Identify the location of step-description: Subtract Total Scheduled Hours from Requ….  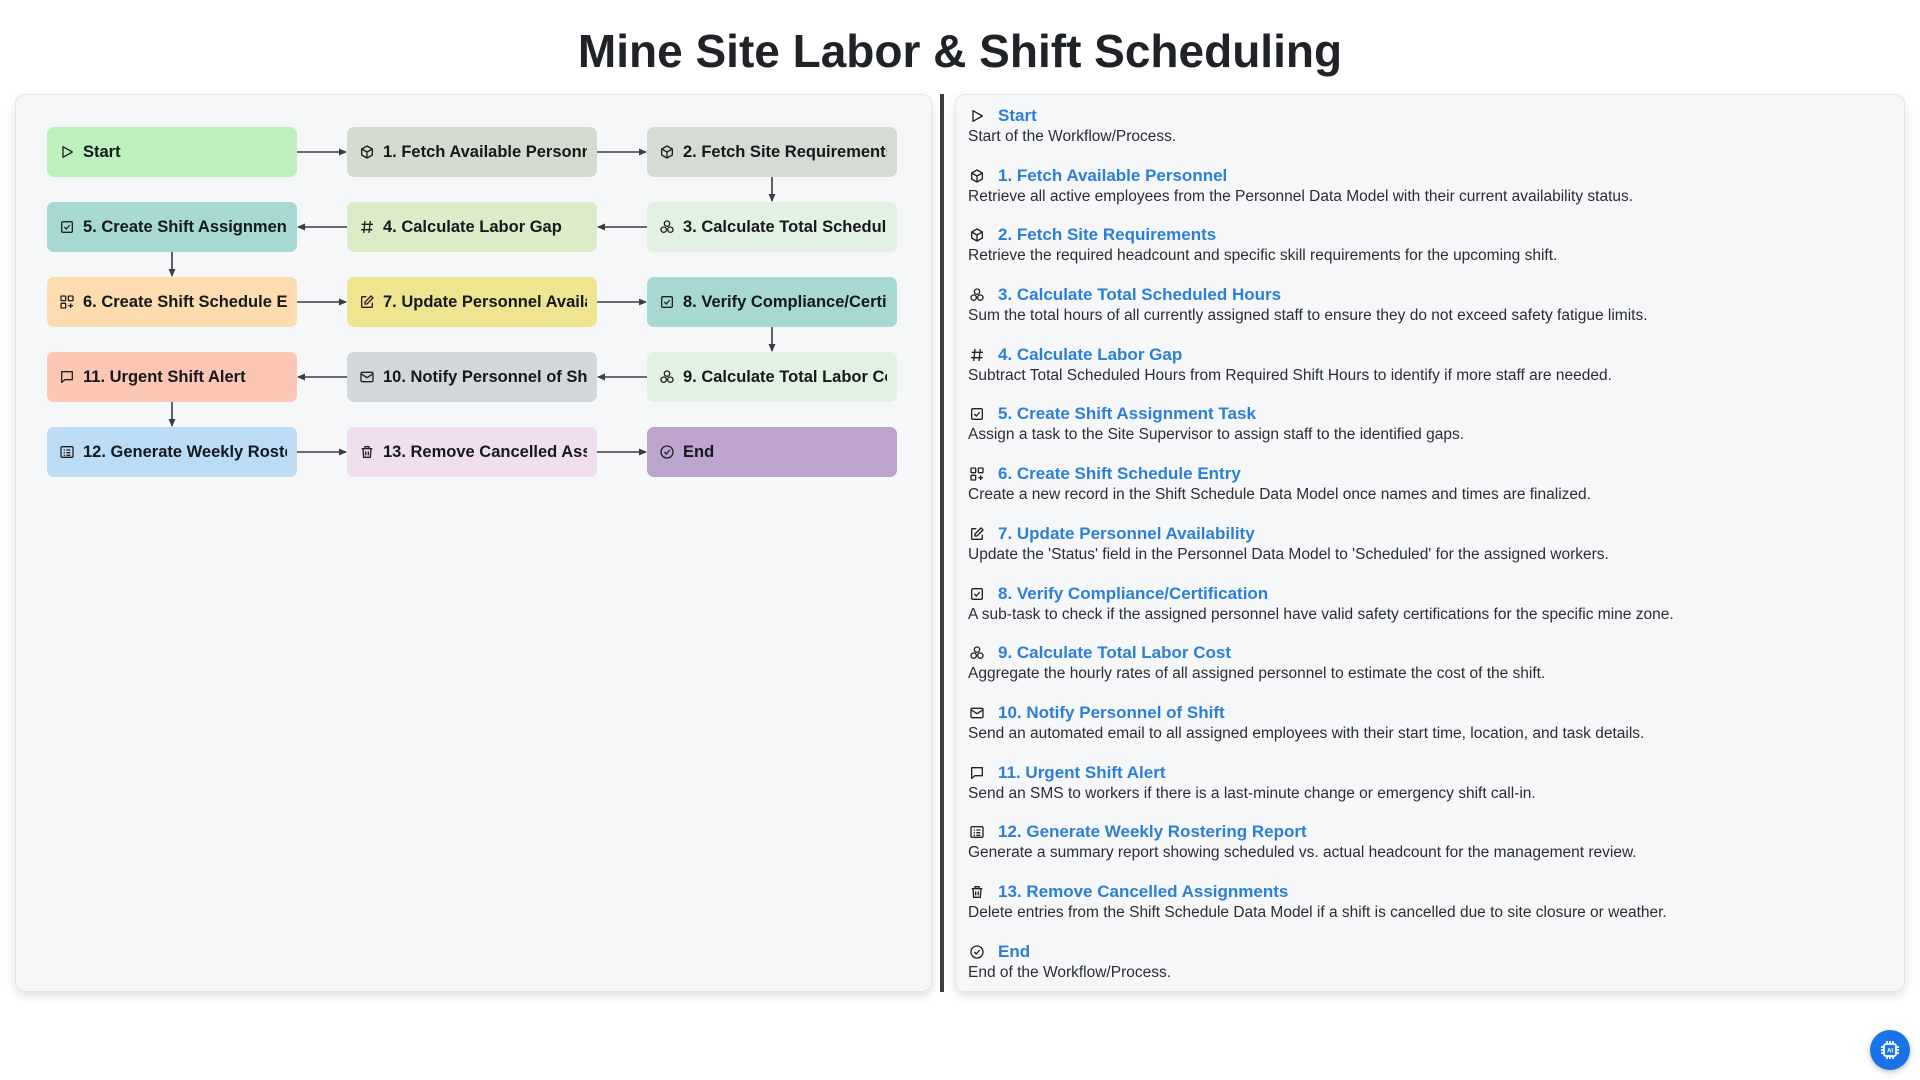
(1290, 375).